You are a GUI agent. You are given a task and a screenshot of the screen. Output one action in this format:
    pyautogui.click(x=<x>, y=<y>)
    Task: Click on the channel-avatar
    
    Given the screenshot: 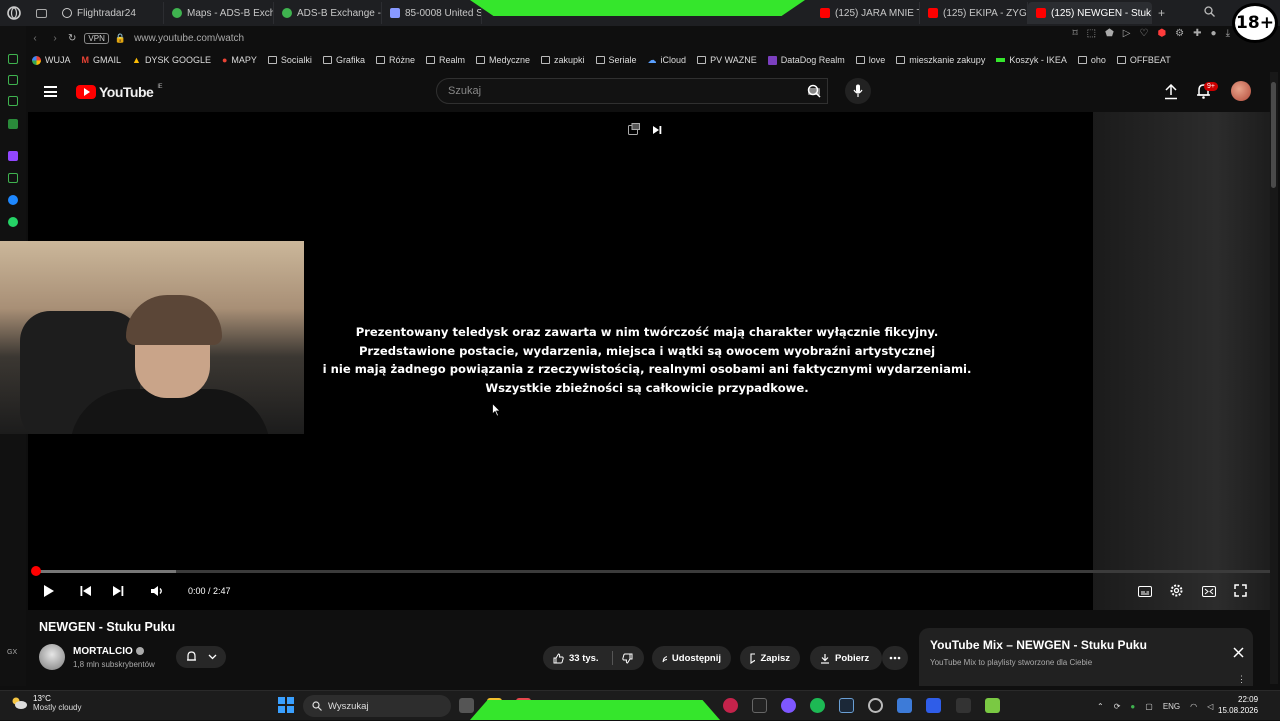 What is the action you would take?
    pyautogui.click(x=52, y=657)
    